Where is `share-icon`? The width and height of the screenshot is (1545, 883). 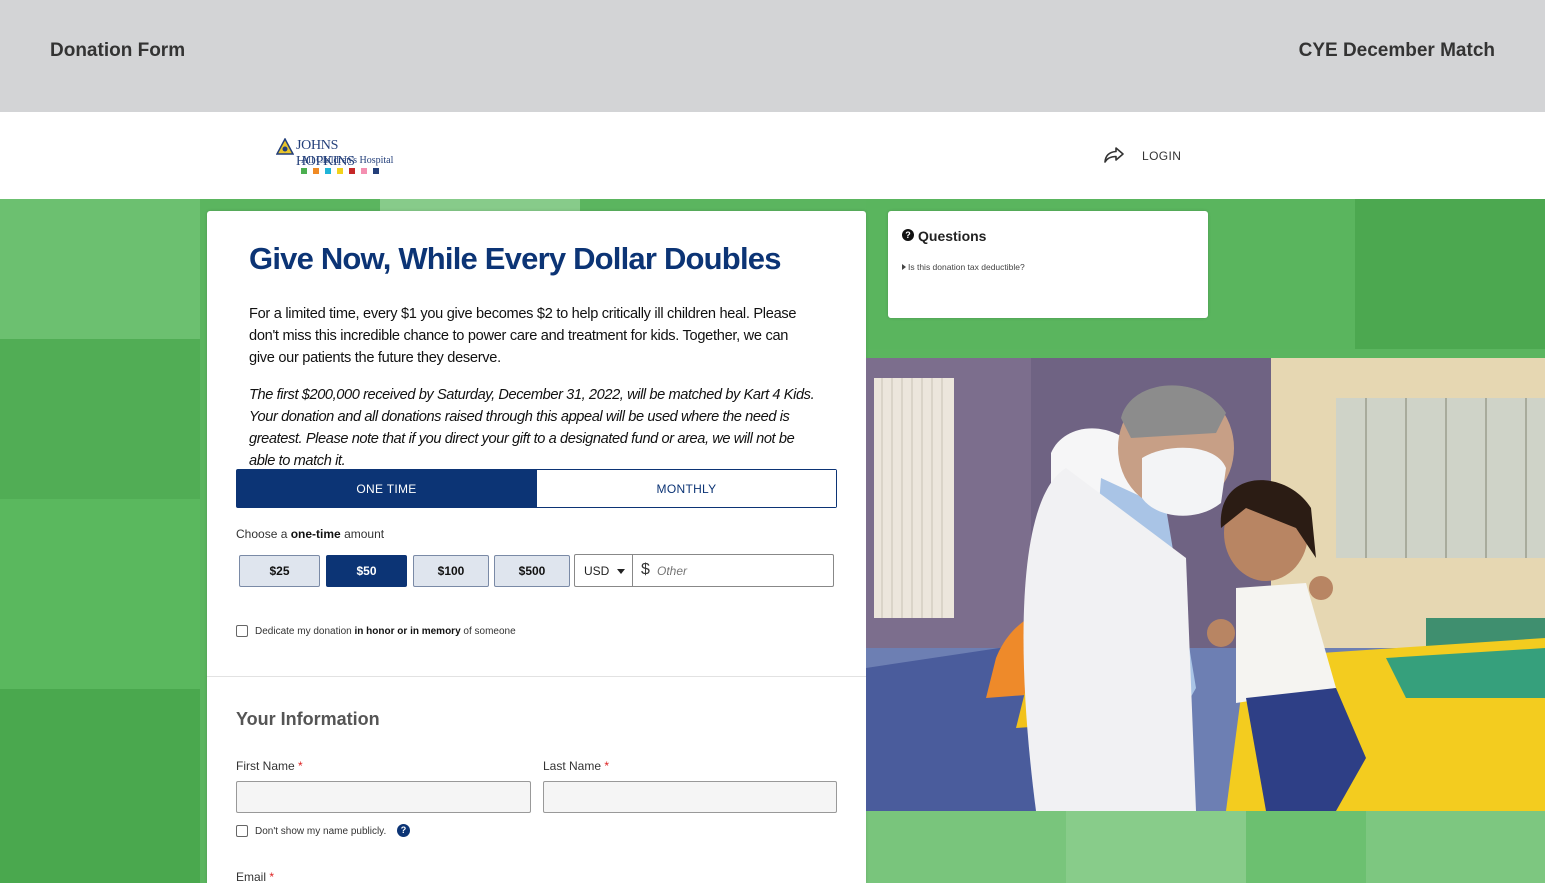 share-icon is located at coordinates (1114, 155).